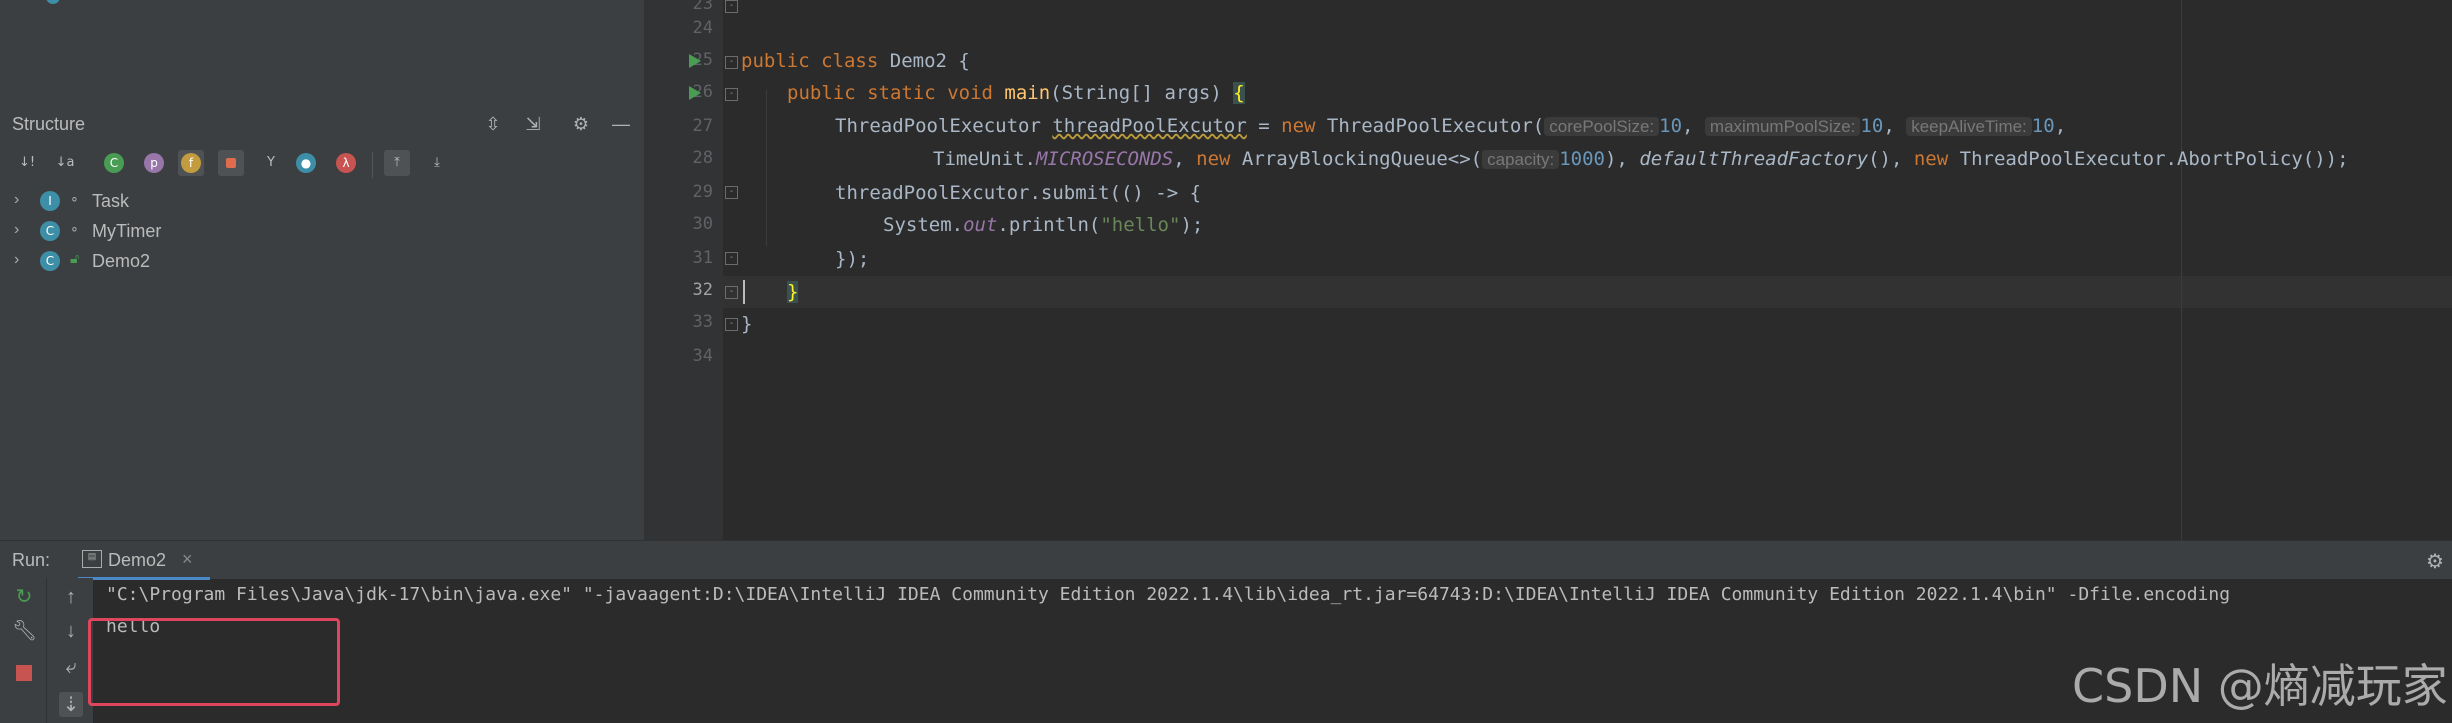 This screenshot has height=723, width=2452. I want to click on tree-item-label: Task, so click(111, 201).